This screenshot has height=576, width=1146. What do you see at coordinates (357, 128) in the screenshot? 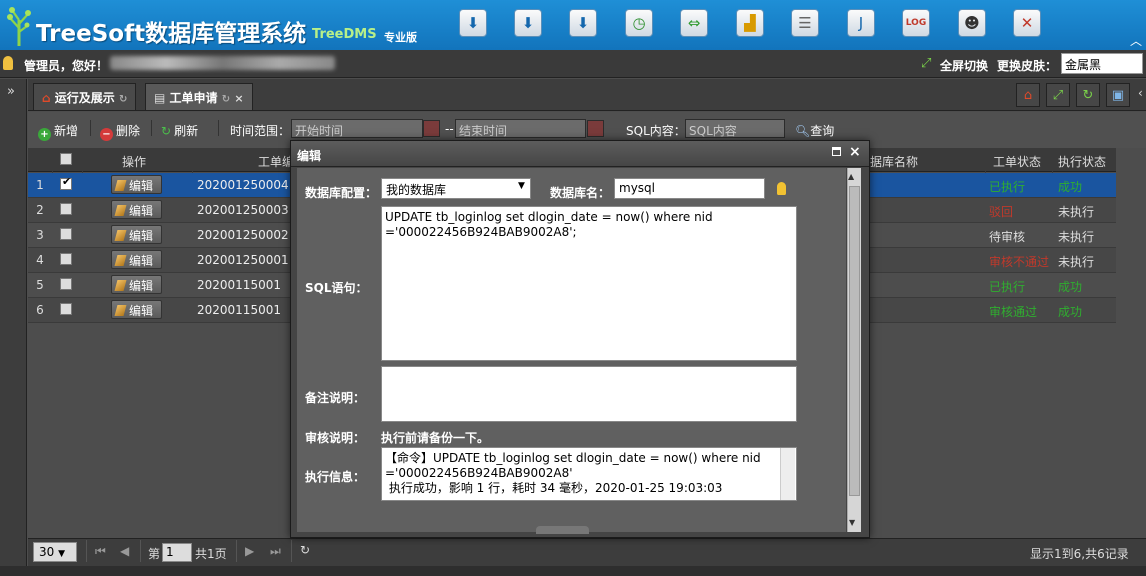
I see `start-time-input: 开始时间` at bounding box center [357, 128].